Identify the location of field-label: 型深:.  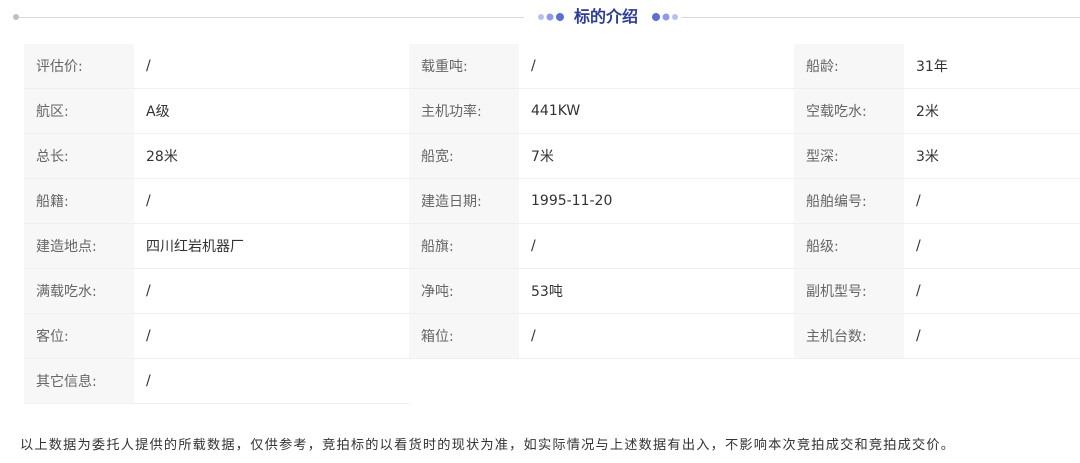
(849, 156).